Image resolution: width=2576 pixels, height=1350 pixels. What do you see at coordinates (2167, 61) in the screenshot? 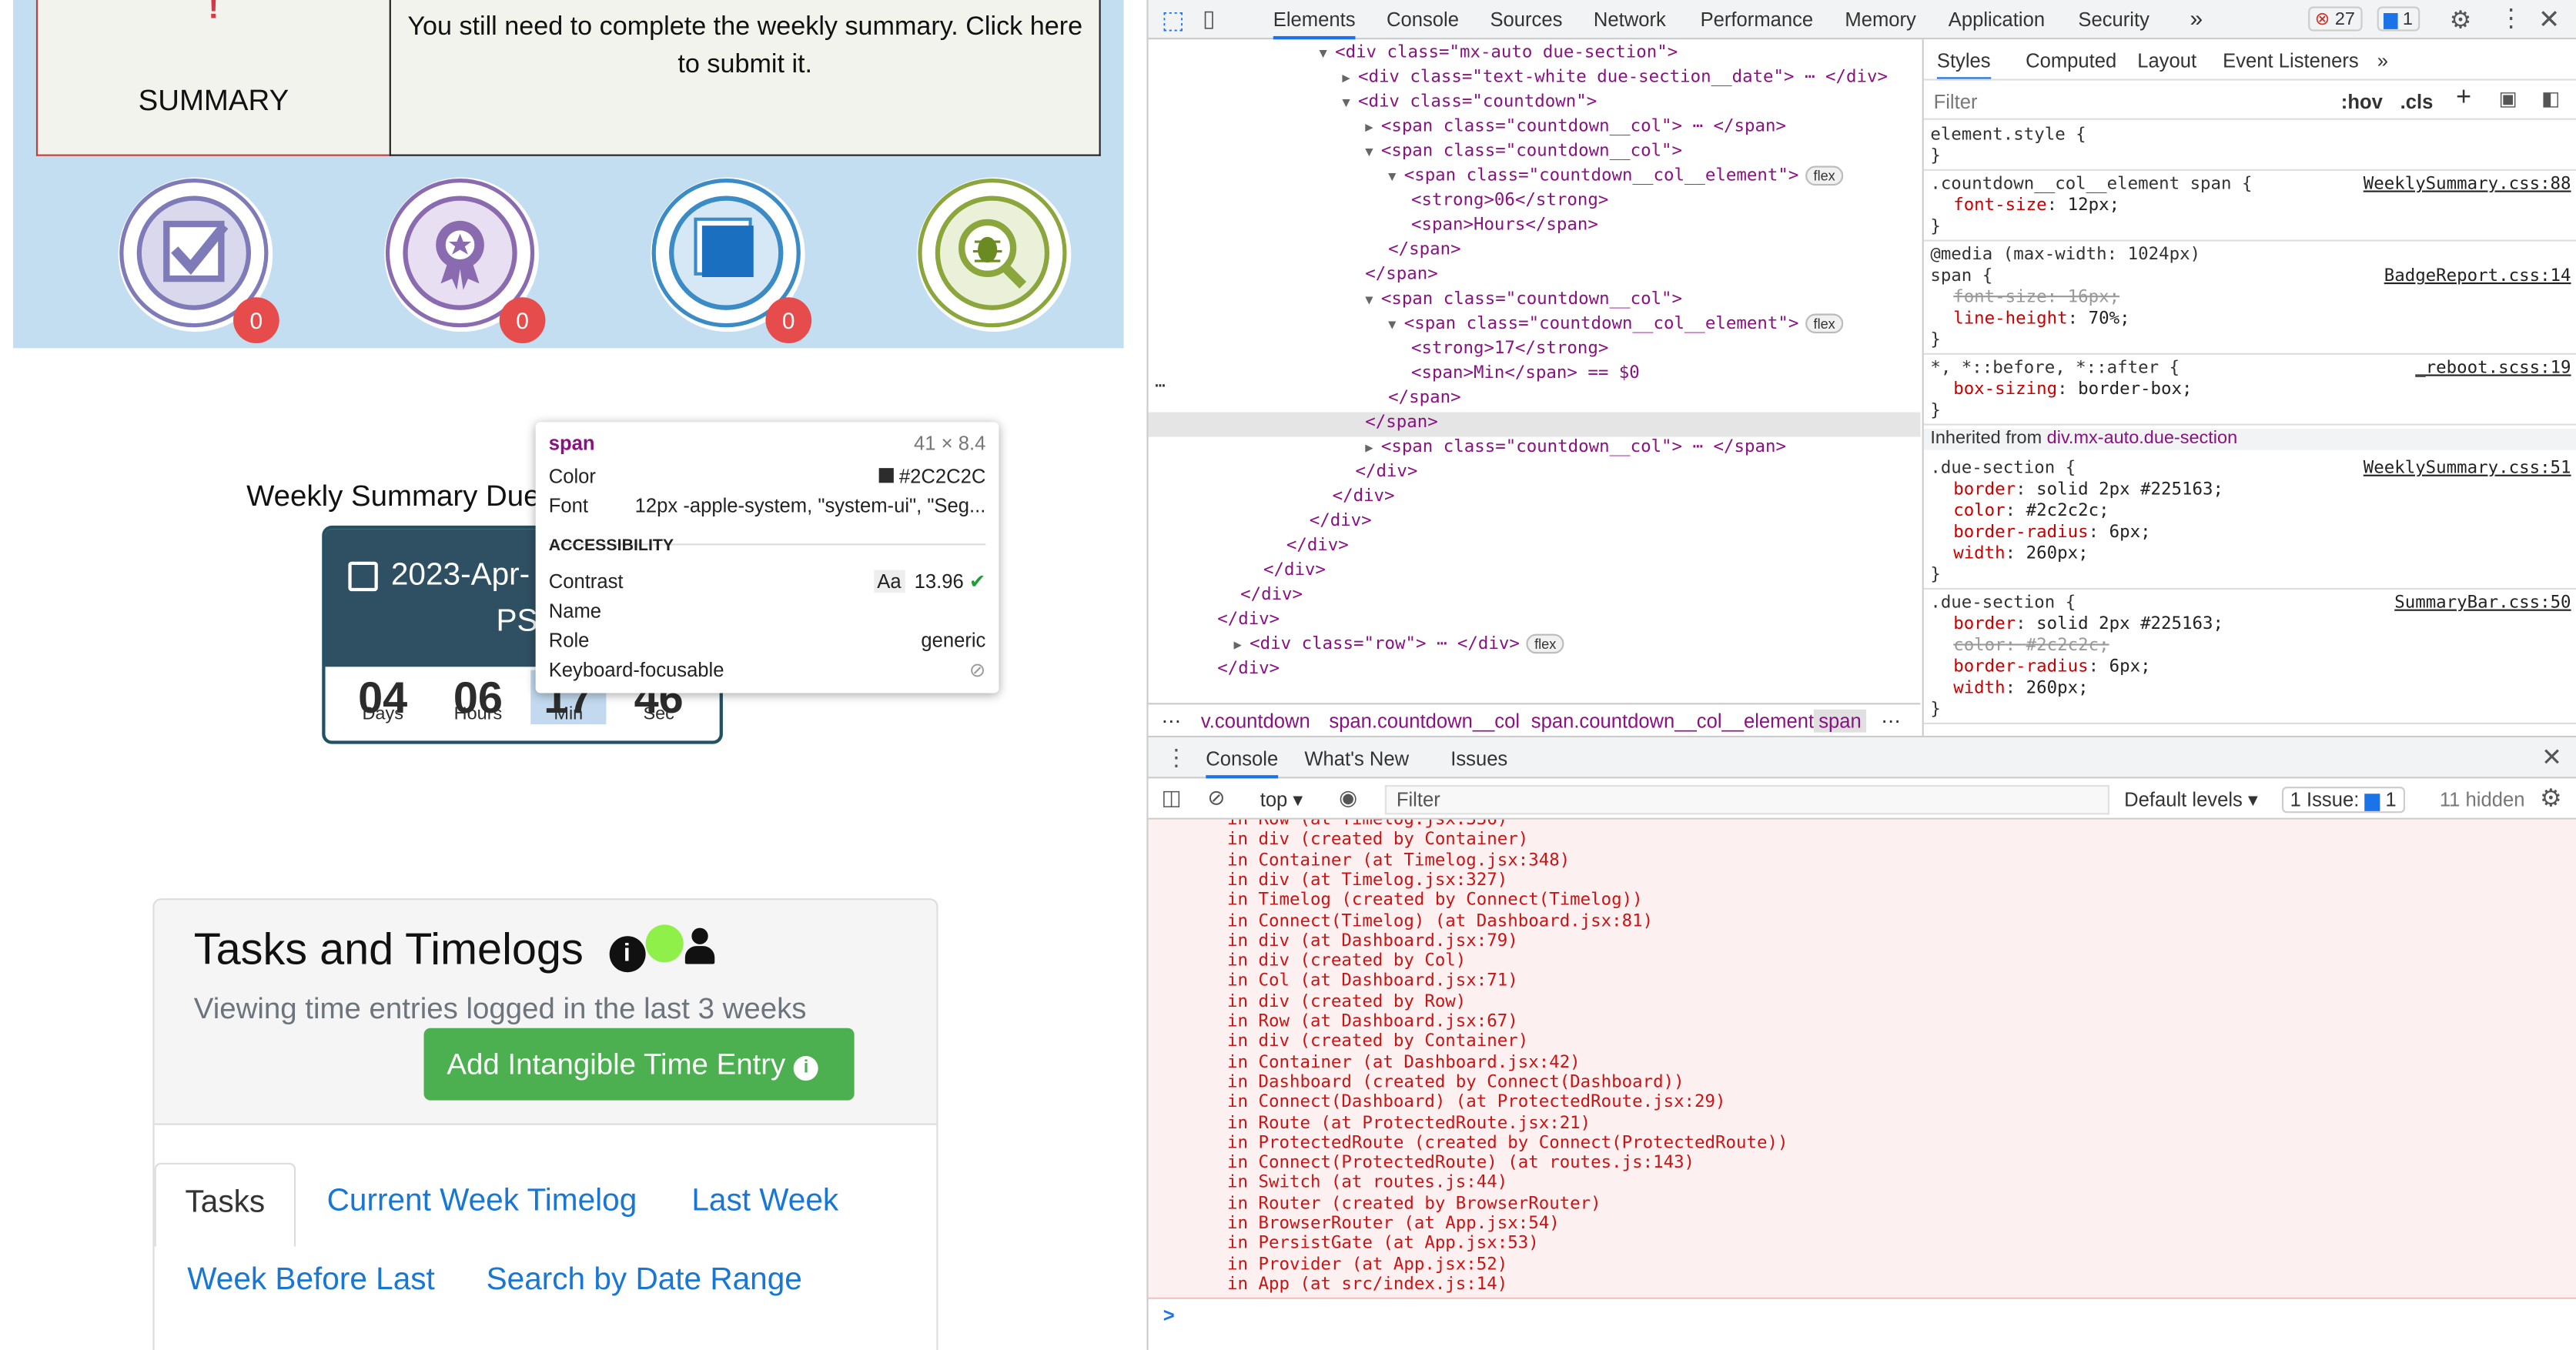
I see `tab-layout: Layout` at bounding box center [2167, 61].